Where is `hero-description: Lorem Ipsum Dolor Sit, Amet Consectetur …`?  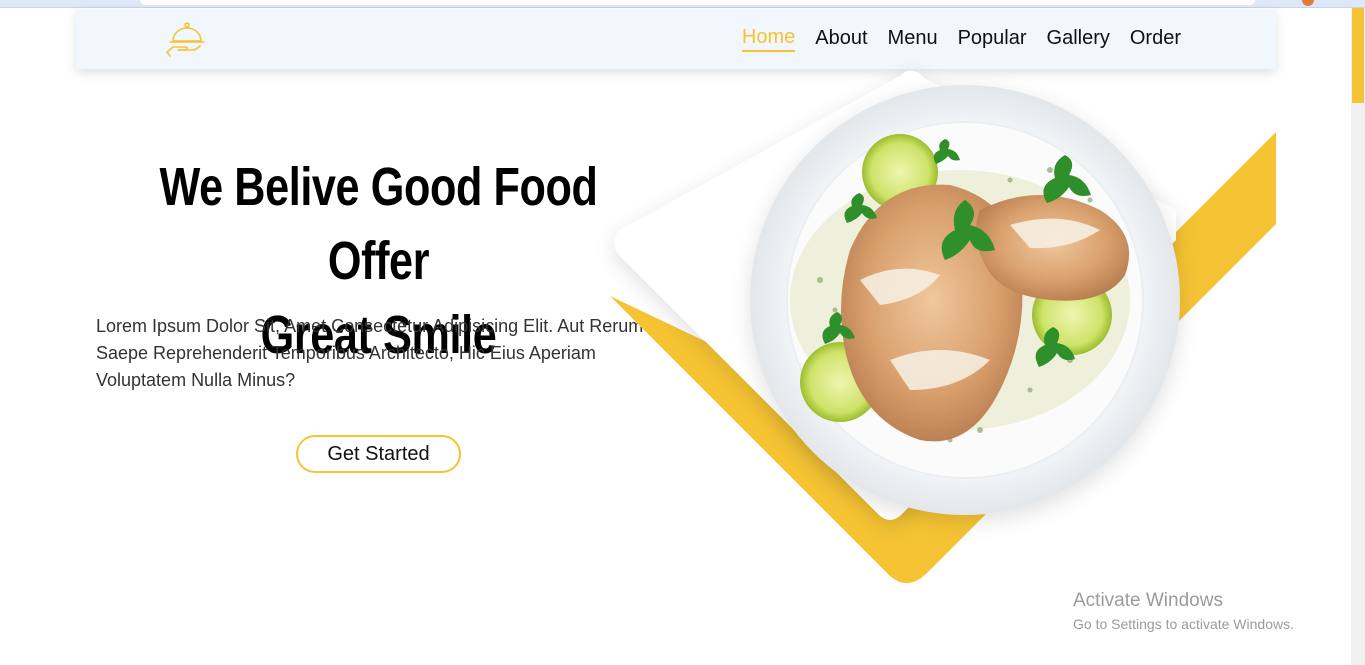
hero-description: Lorem Ipsum Dolor Sit, Amet Consectetur … is located at coordinates (370, 353).